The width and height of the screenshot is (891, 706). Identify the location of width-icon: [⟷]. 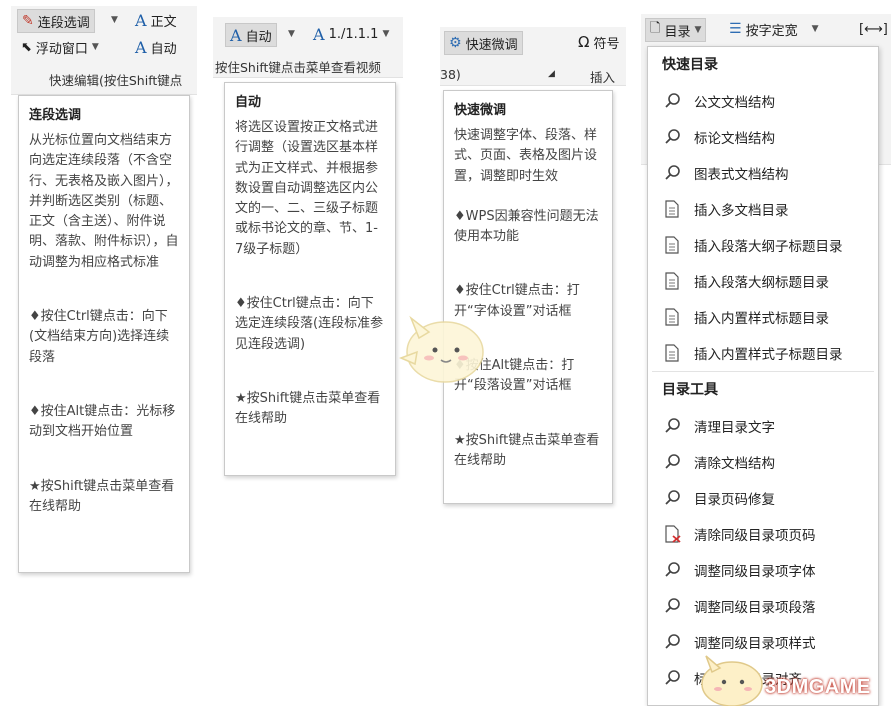
(873, 29).